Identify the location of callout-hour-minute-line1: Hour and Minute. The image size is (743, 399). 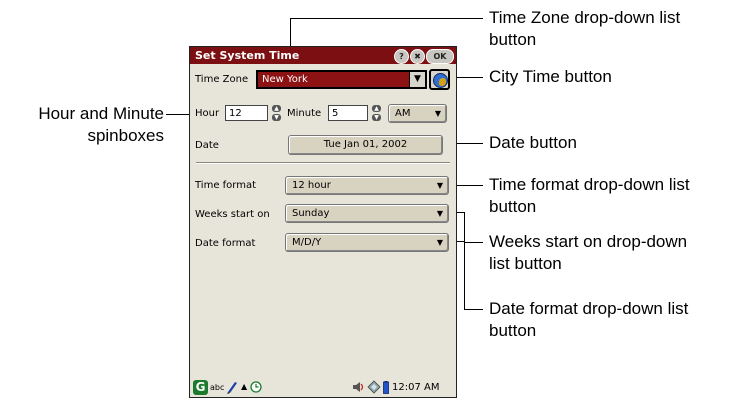
(101, 113).